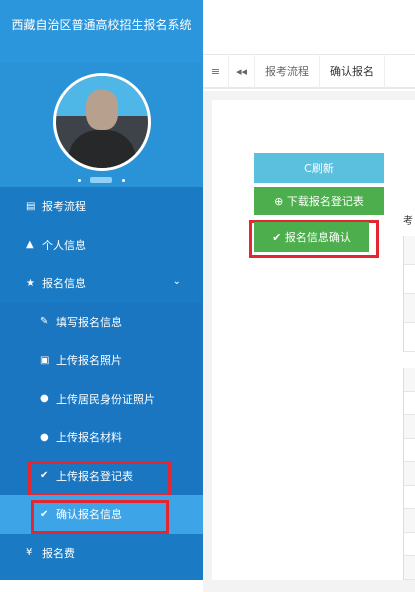 The width and height of the screenshot is (415, 592). What do you see at coordinates (176, 281) in the screenshot?
I see `chevron-down-icon: ⌄` at bounding box center [176, 281].